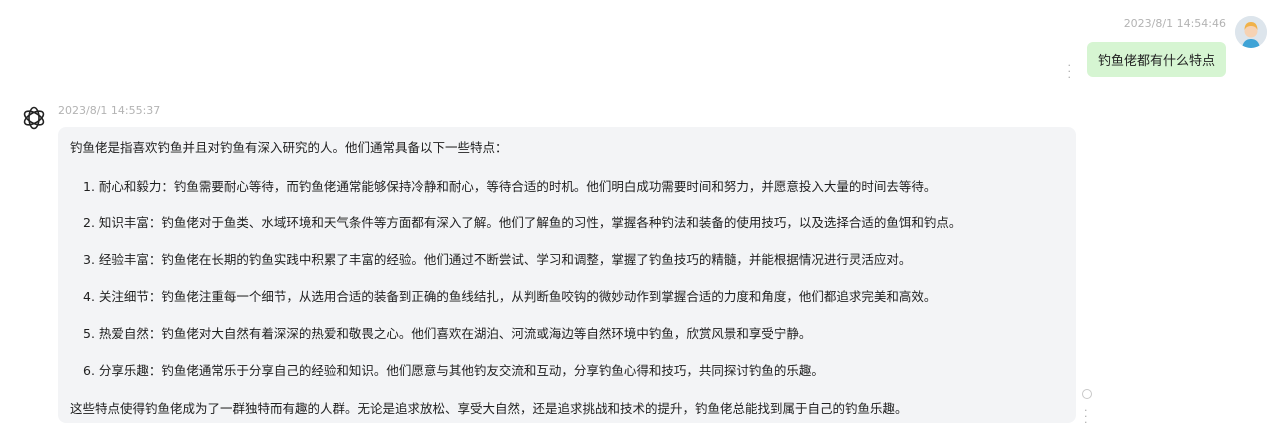 This screenshot has height=448, width=1283. What do you see at coordinates (1251, 32) in the screenshot?
I see `user-avatar-icon` at bounding box center [1251, 32].